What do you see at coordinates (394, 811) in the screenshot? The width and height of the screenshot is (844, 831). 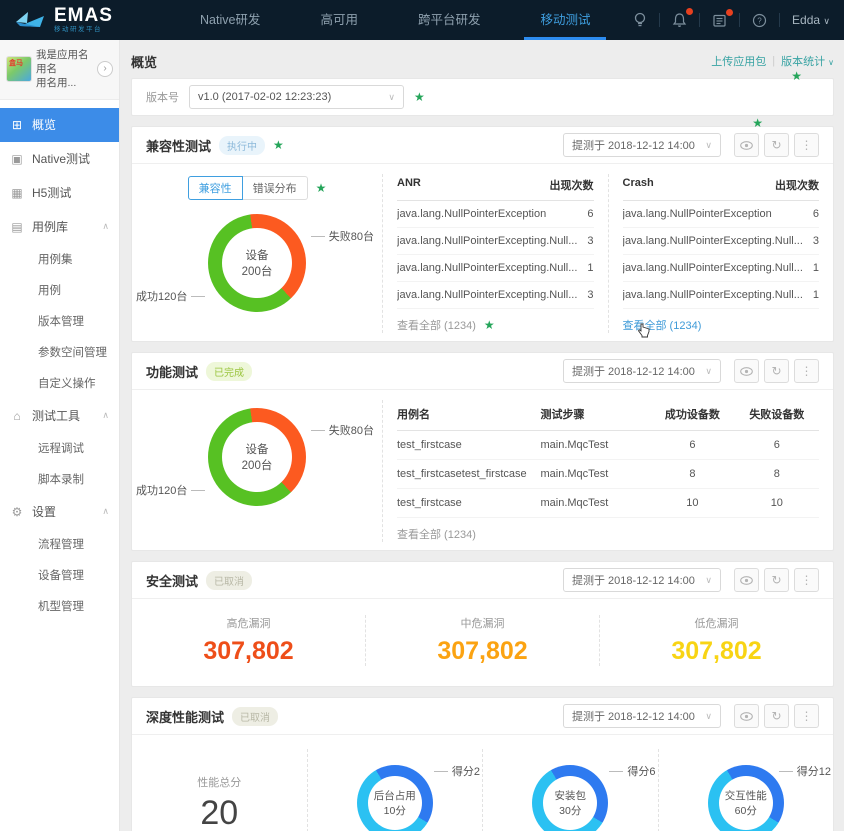 I see `gauge-center-value: 10分` at bounding box center [394, 811].